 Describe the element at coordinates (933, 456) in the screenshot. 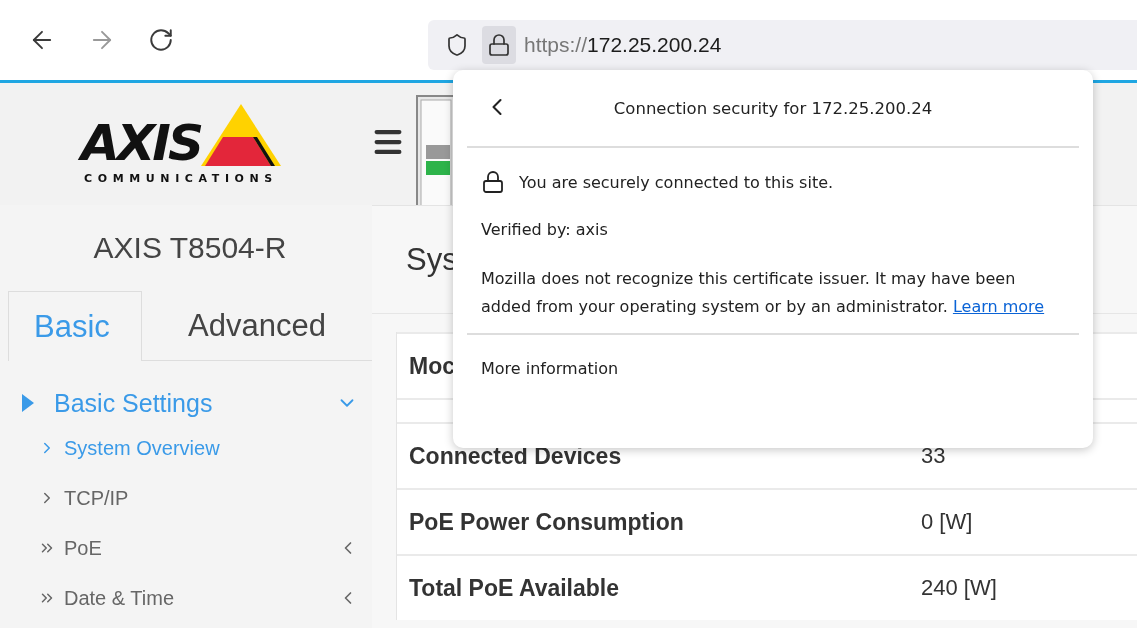

I see `row-value: 33` at that location.